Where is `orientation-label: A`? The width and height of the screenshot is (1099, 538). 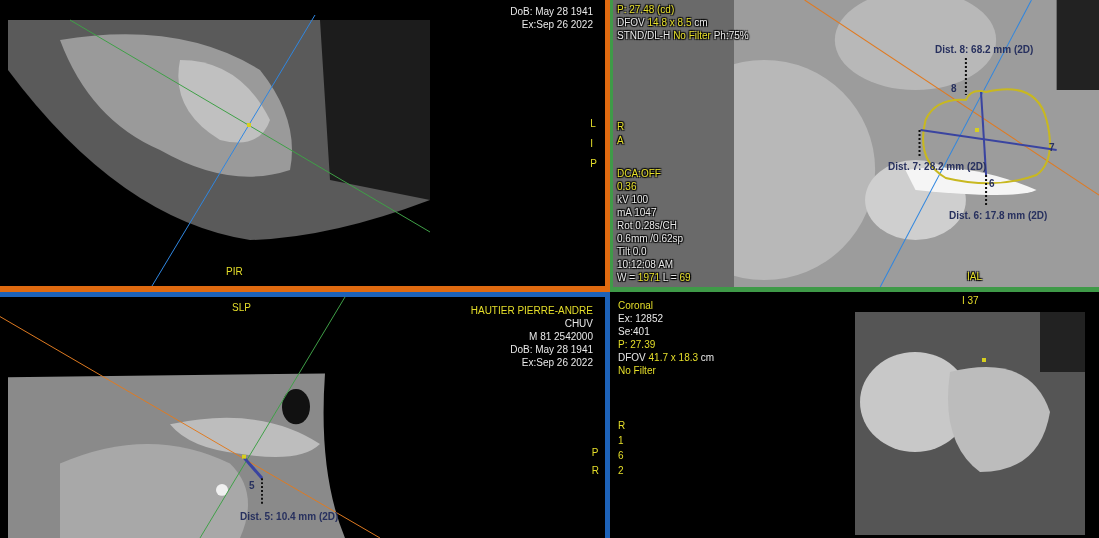
orientation-label: A is located at coordinates (621, 141).